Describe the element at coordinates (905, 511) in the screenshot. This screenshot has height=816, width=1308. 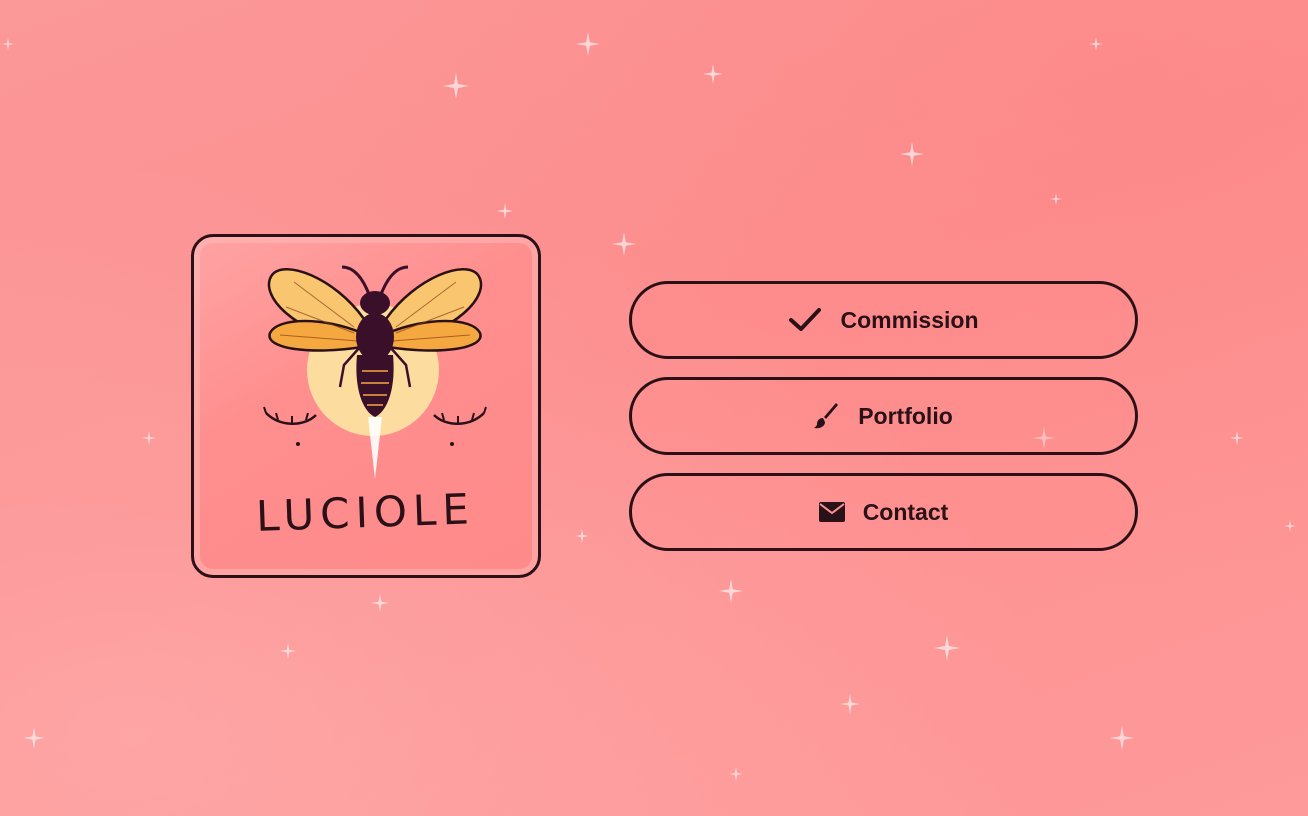
I see `contact-label: Contact` at that location.